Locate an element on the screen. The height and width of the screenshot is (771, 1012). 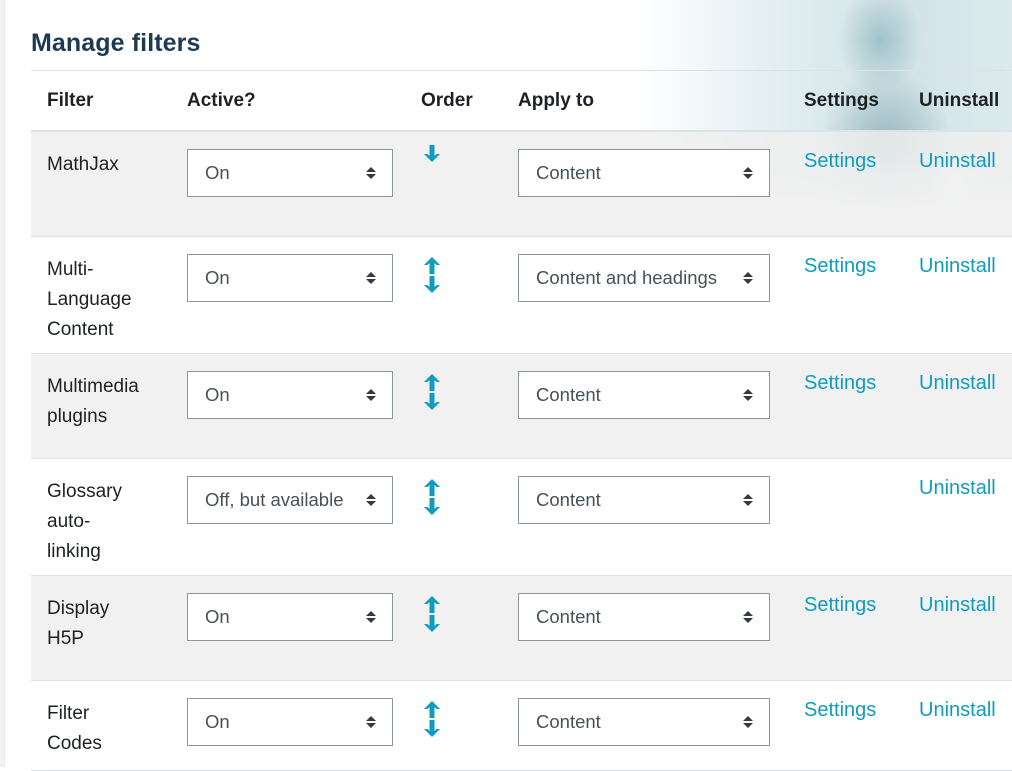
filter-name-line: Display is located at coordinates (78, 608).